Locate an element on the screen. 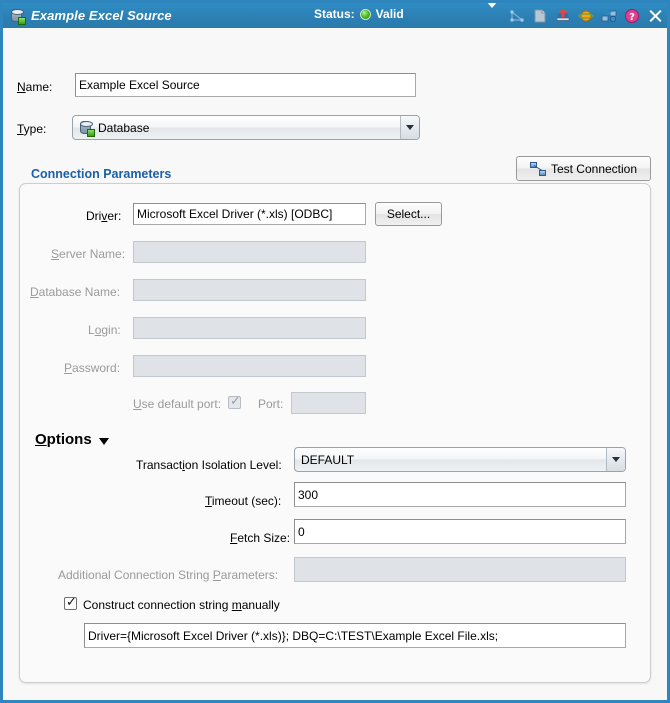 This screenshot has height=703, width=670. server-name-input is located at coordinates (249, 252).